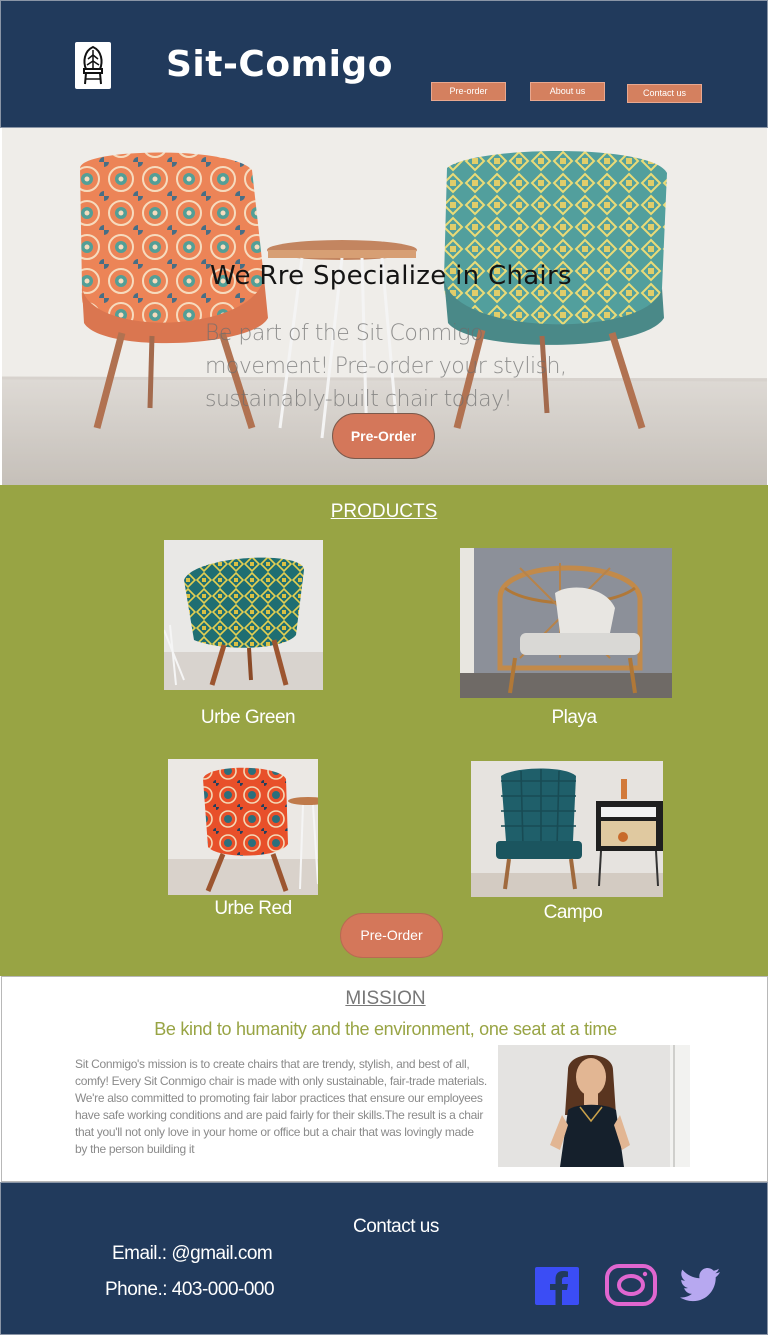 This screenshot has width=768, height=1335. Describe the element at coordinates (253, 909) in the screenshot. I see `product-name: Urbe Red` at that location.